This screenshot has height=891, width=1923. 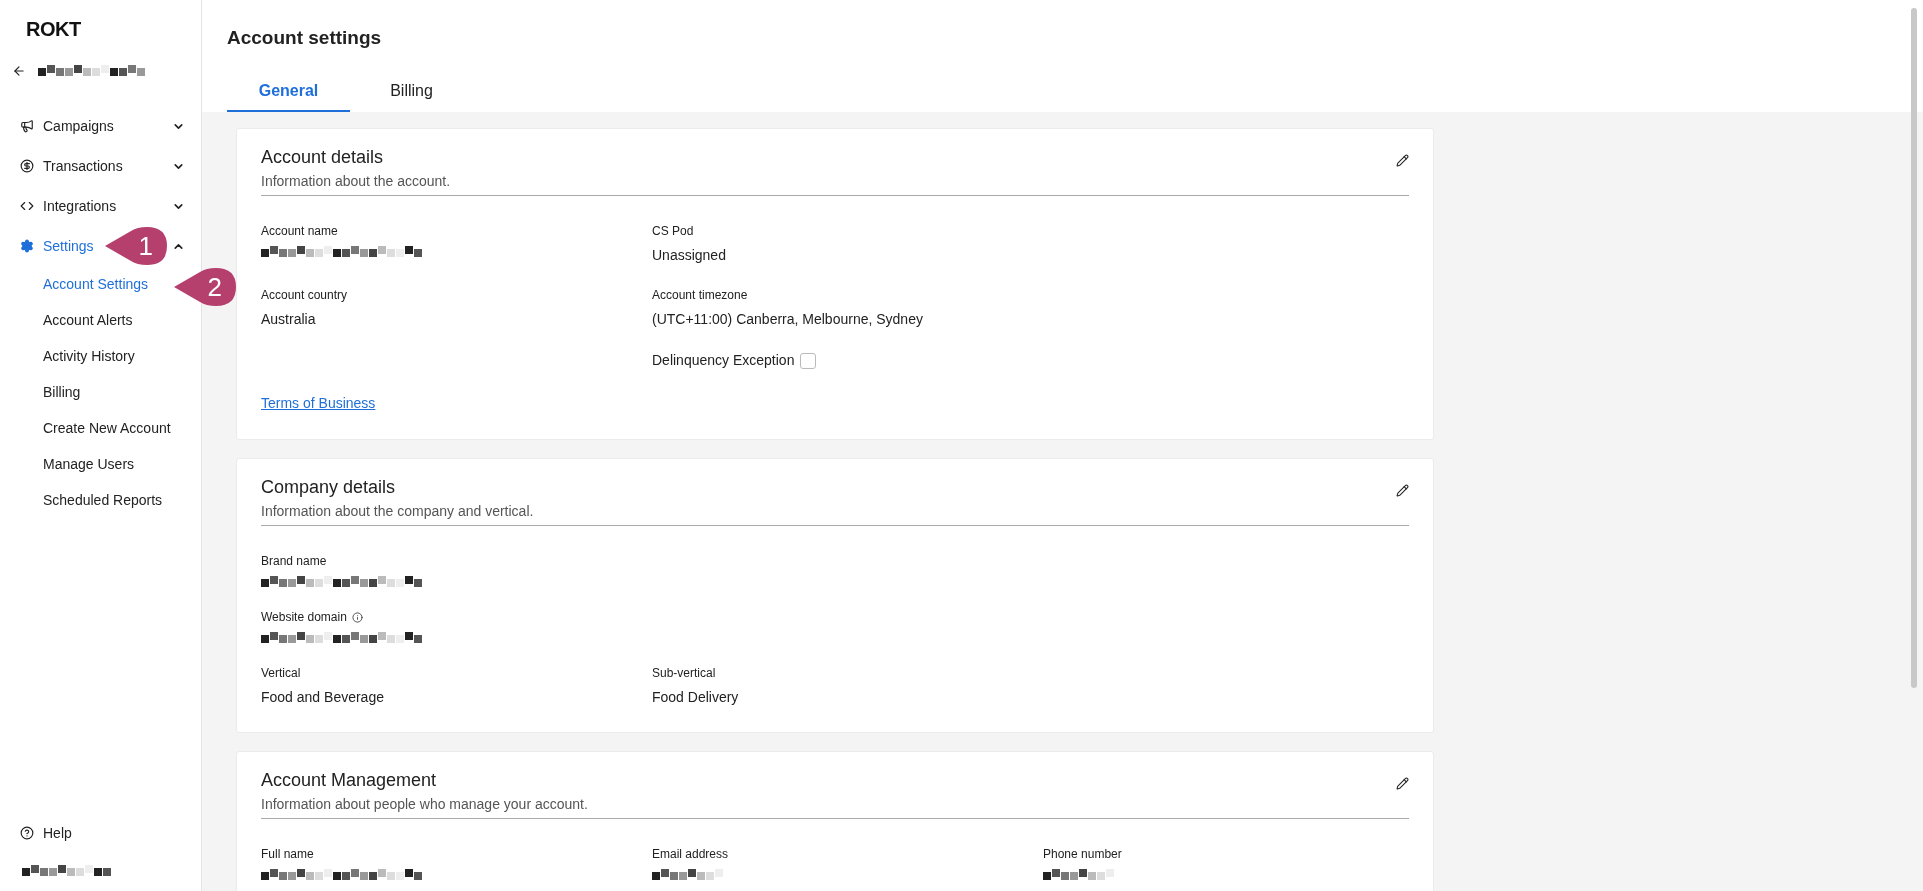 What do you see at coordinates (96, 284) in the screenshot?
I see `nav-subitem: Account Settings` at bounding box center [96, 284].